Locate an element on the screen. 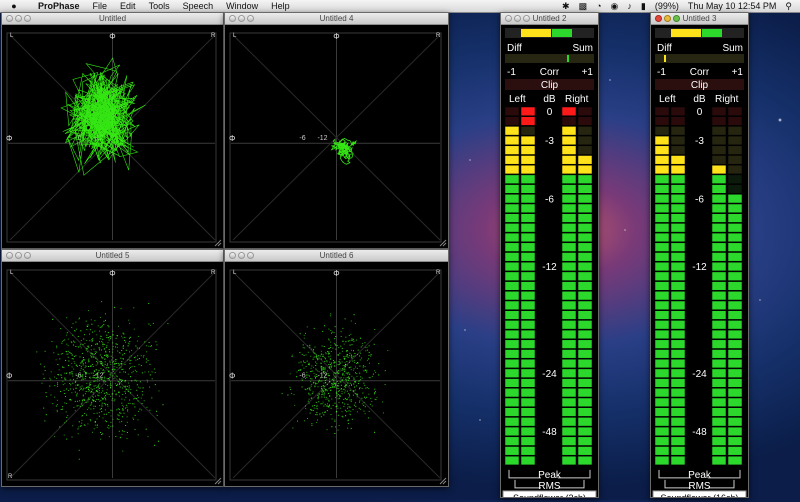 This screenshot has width=800, height=502. bluetooth-icon: ✱ is located at coordinates (566, 6).